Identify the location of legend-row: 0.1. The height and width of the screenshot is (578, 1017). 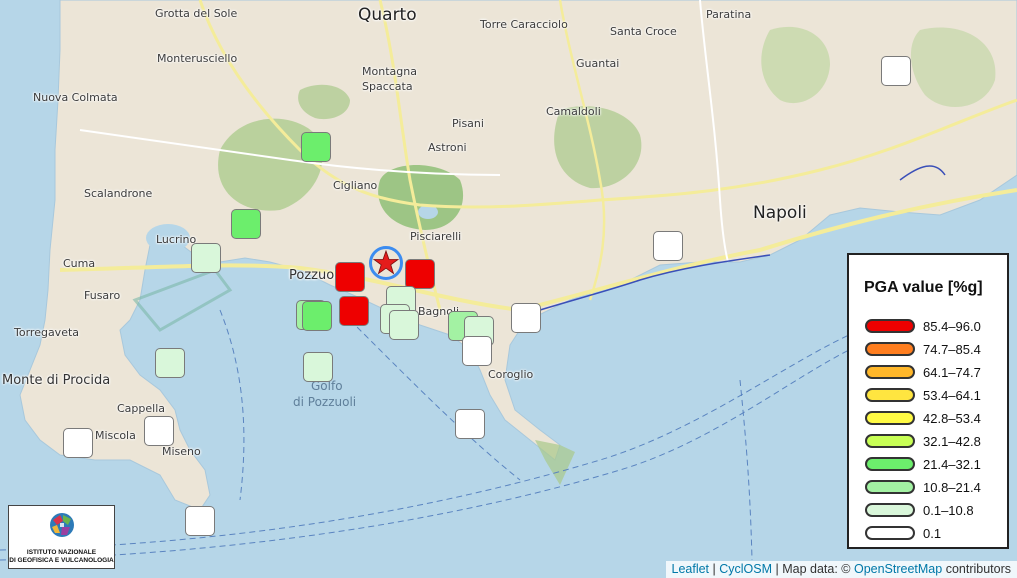
(935, 534).